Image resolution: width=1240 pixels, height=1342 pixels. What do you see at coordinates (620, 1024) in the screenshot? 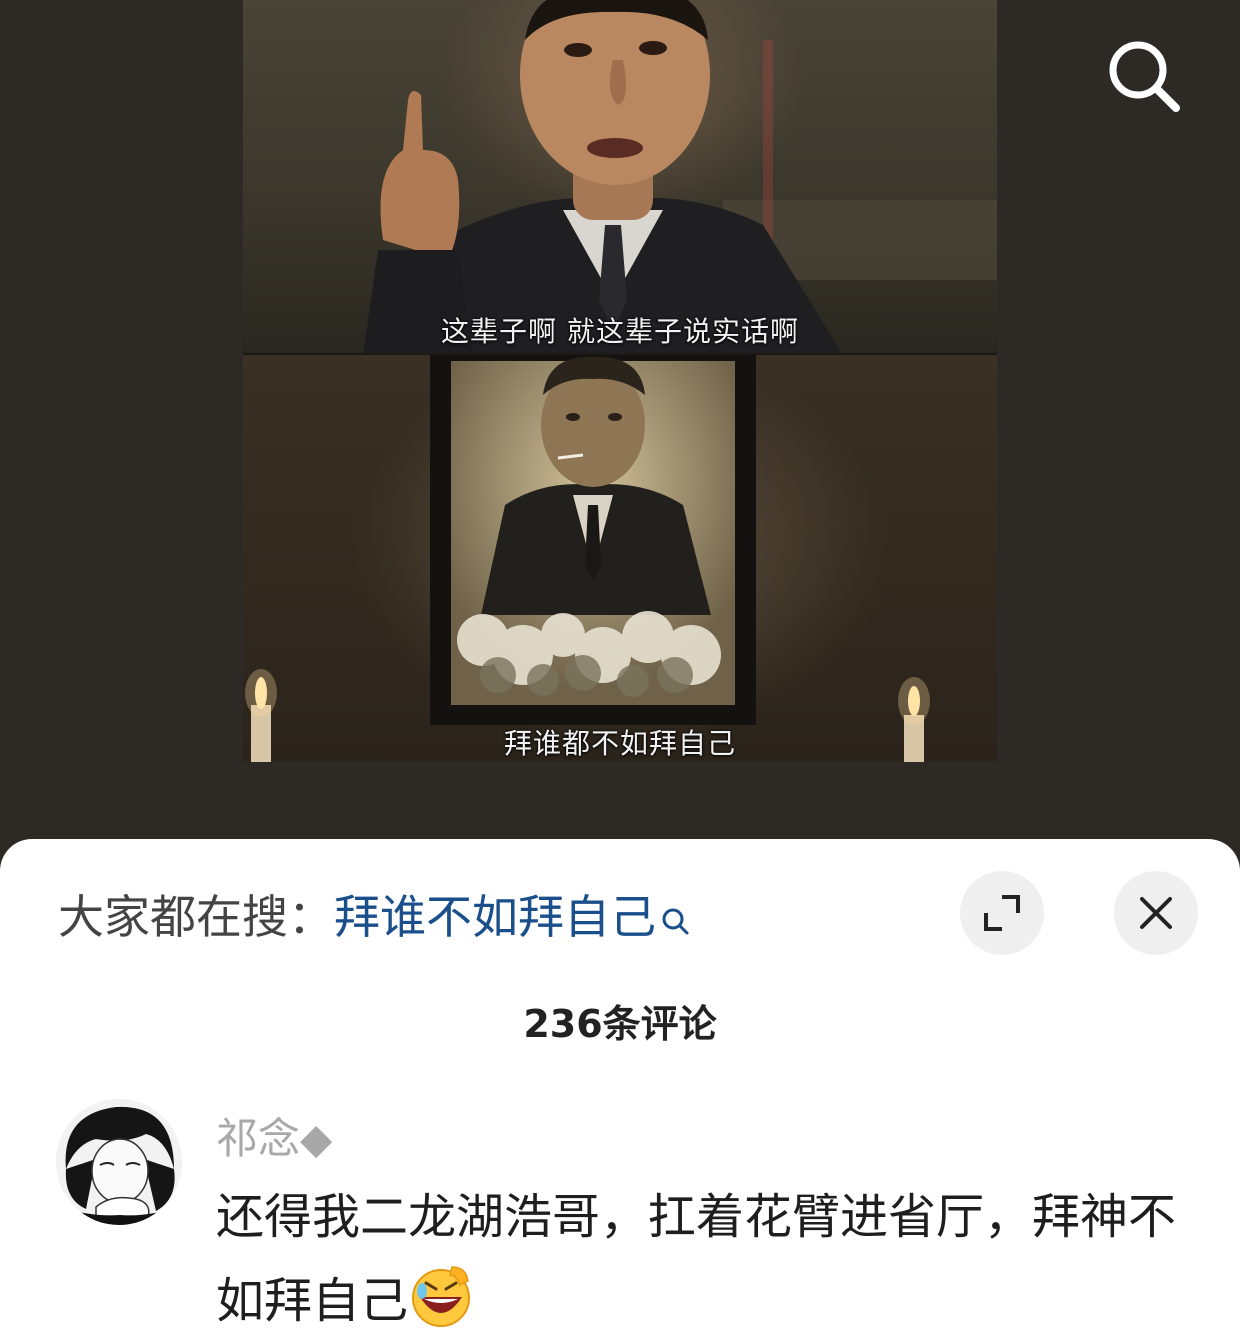
I see `comment-count: 236条评论` at bounding box center [620, 1024].